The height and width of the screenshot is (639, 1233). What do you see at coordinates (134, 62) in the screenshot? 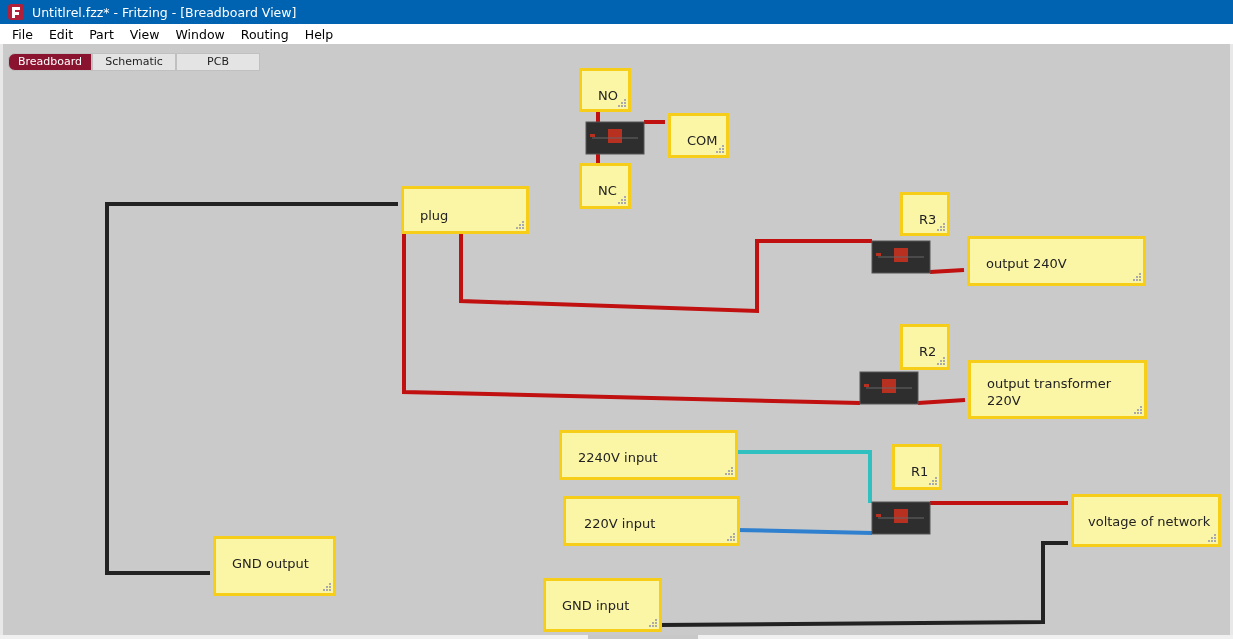
I see `view-tab: Schematic` at bounding box center [134, 62].